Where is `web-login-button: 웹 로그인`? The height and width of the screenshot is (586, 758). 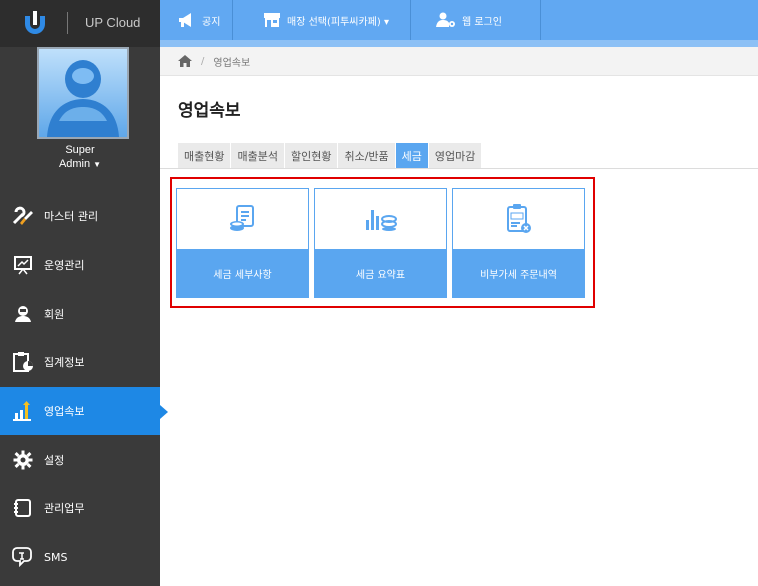
web-login-button: 웹 로그인 is located at coordinates (469, 20).